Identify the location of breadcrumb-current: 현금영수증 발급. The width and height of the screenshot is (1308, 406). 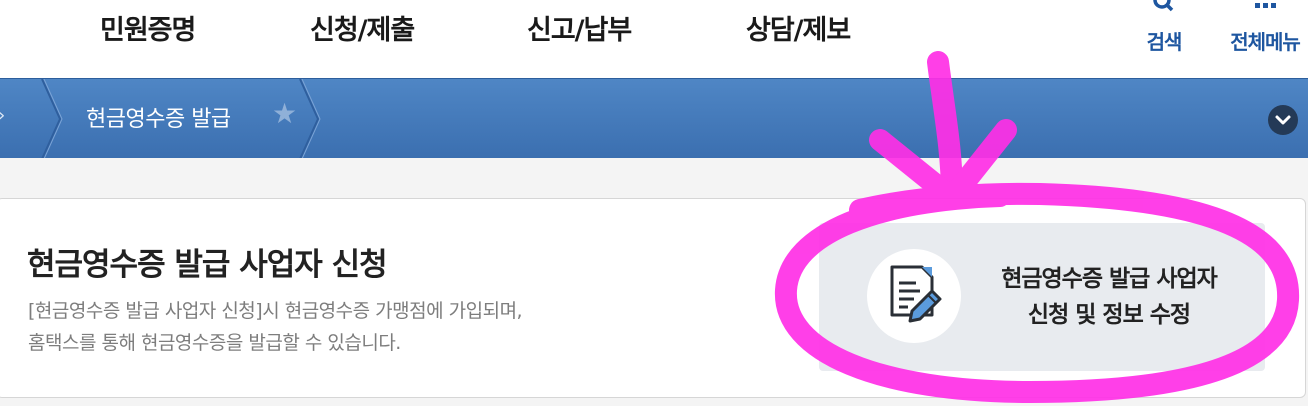
(158, 117).